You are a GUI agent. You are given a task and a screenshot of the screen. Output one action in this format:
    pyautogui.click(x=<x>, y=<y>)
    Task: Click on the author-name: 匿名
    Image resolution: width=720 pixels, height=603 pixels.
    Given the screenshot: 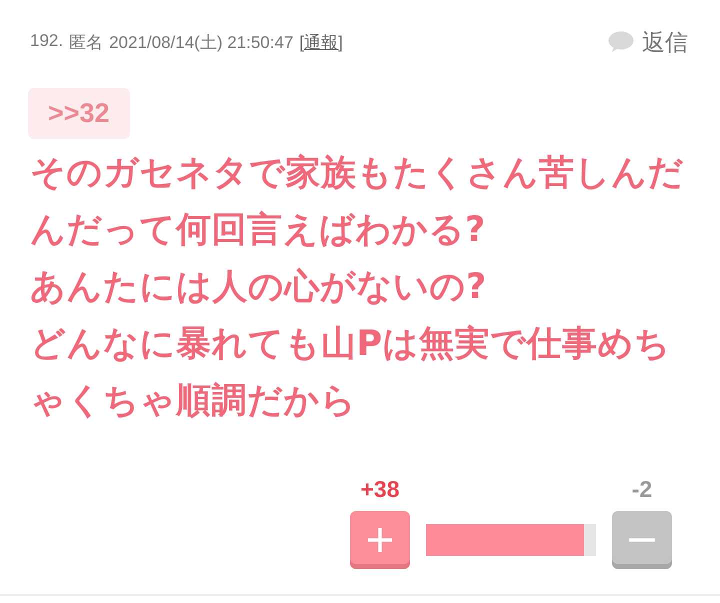 What is the action you would take?
    pyautogui.click(x=86, y=43)
    